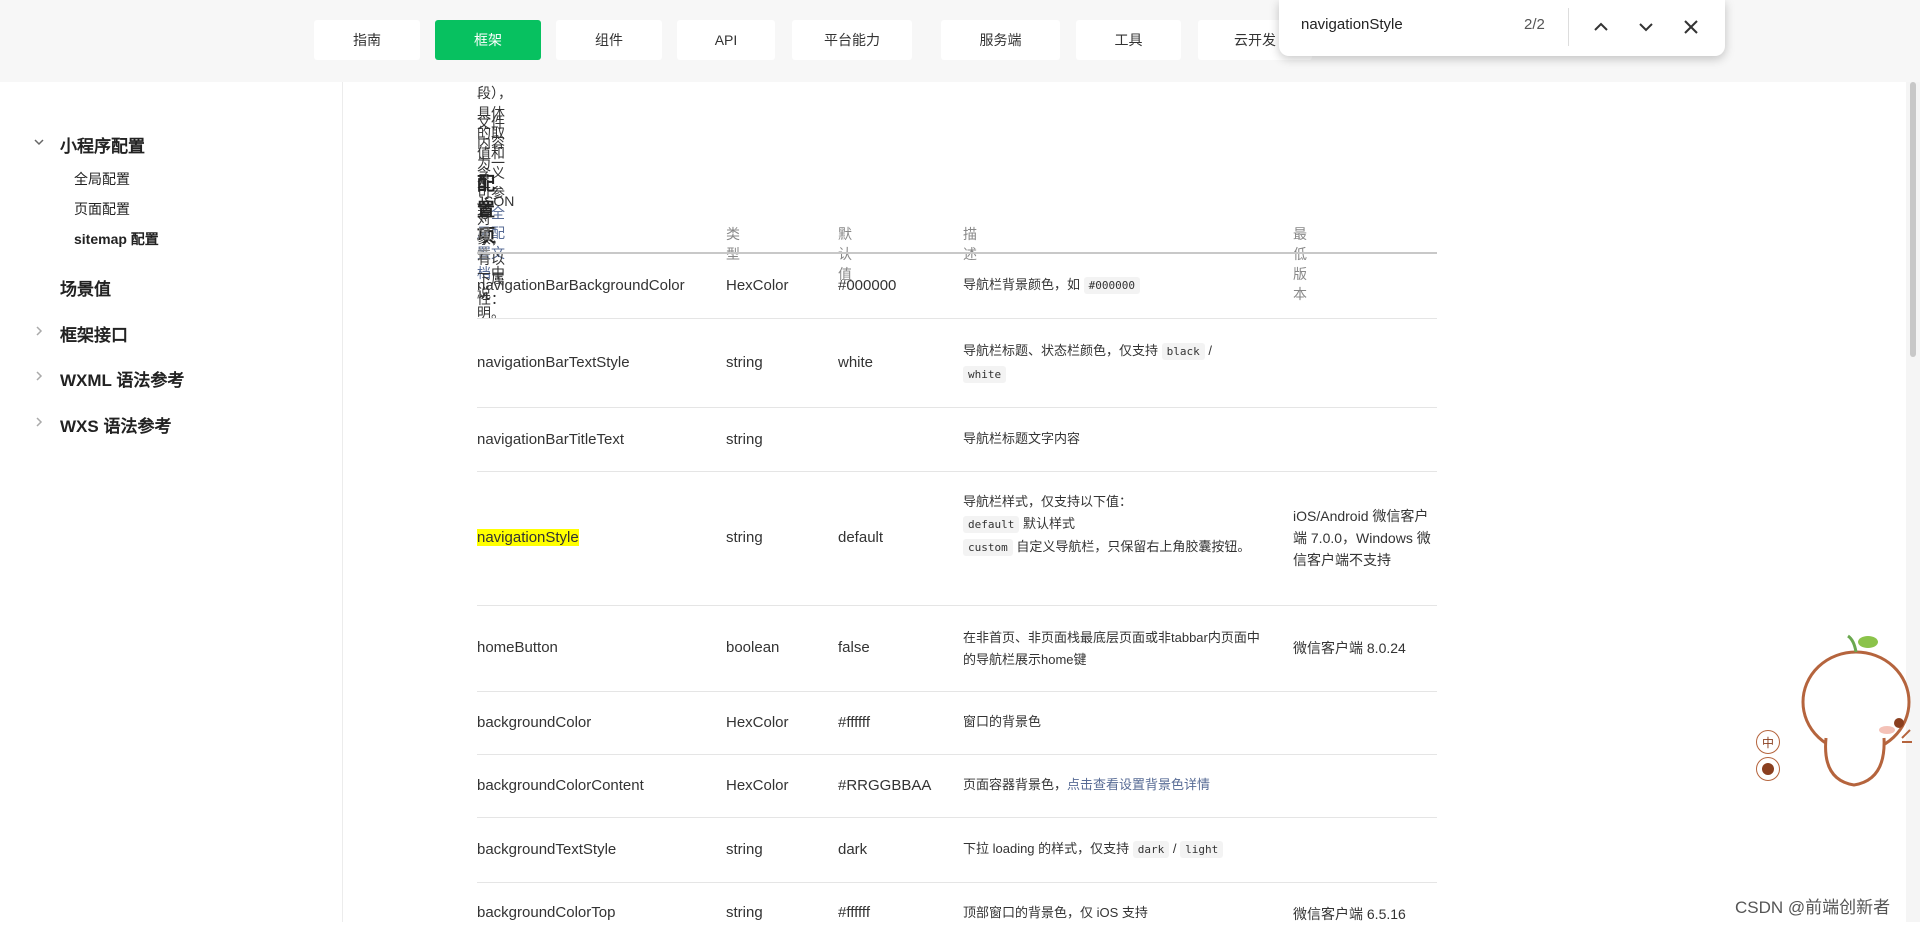 Image resolution: width=1920 pixels, height=925 pixels. Describe the element at coordinates (957, 253) in the screenshot. I see `table-header-divider` at that location.